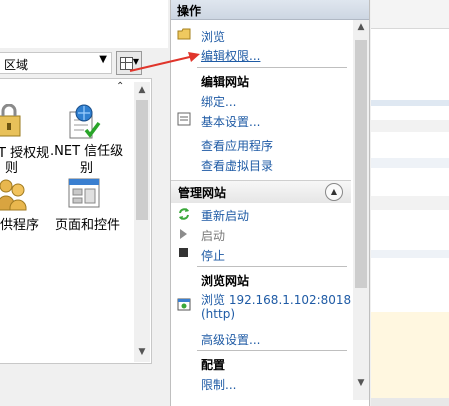 The image size is (449, 406). Describe the element at coordinates (213, 36) in the screenshot. I see `browse-link: 浏览` at that location.